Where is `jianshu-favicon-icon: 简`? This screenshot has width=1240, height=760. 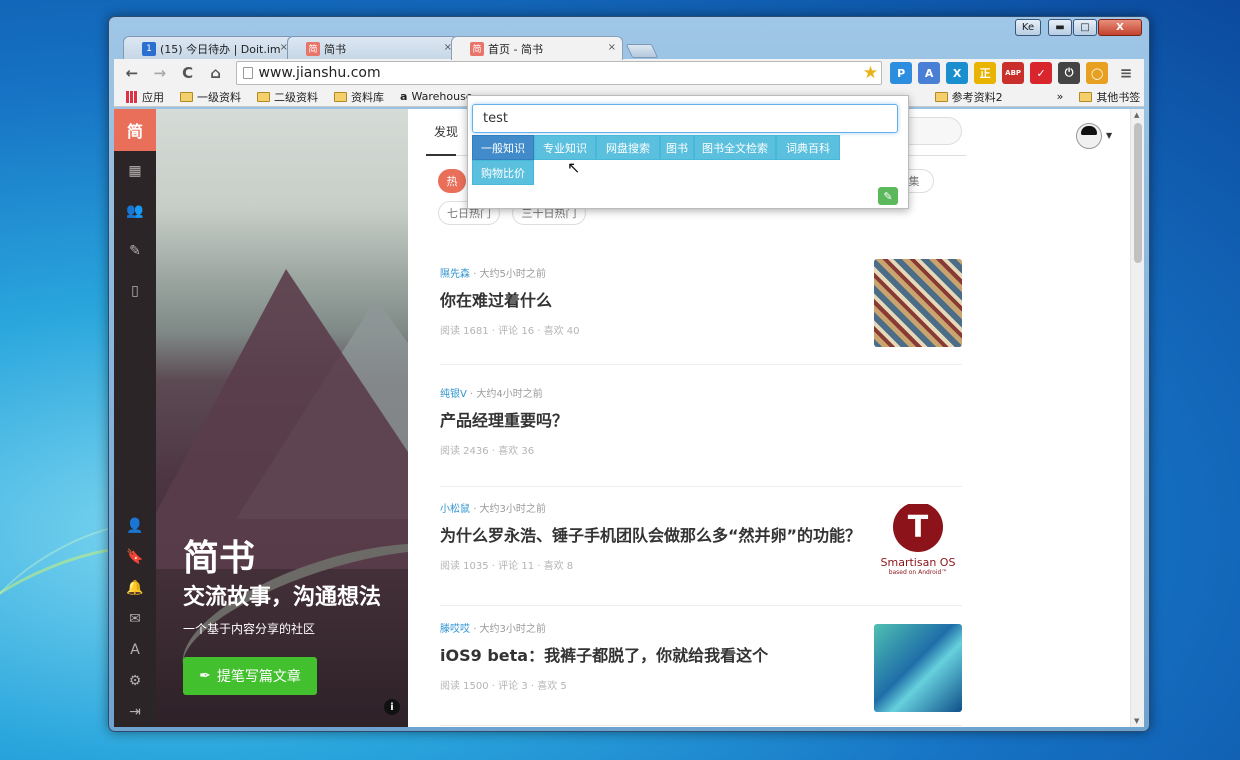
jianshu-favicon-icon: 简 is located at coordinates (477, 48).